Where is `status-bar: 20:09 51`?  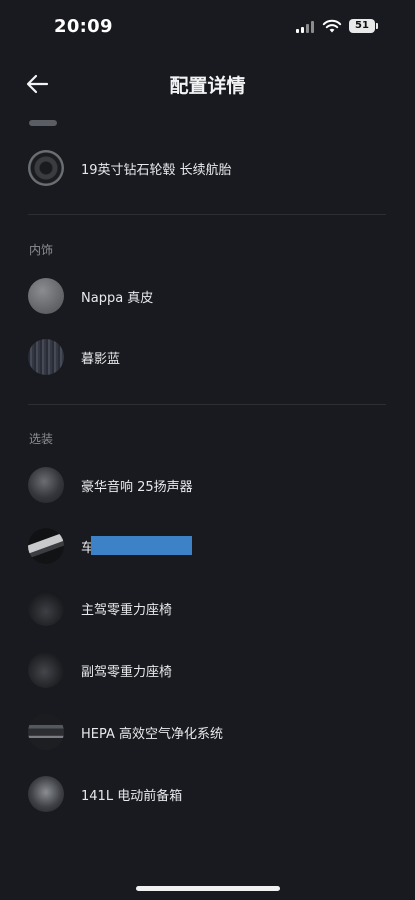 status-bar: 20:09 51 is located at coordinates (207, 28).